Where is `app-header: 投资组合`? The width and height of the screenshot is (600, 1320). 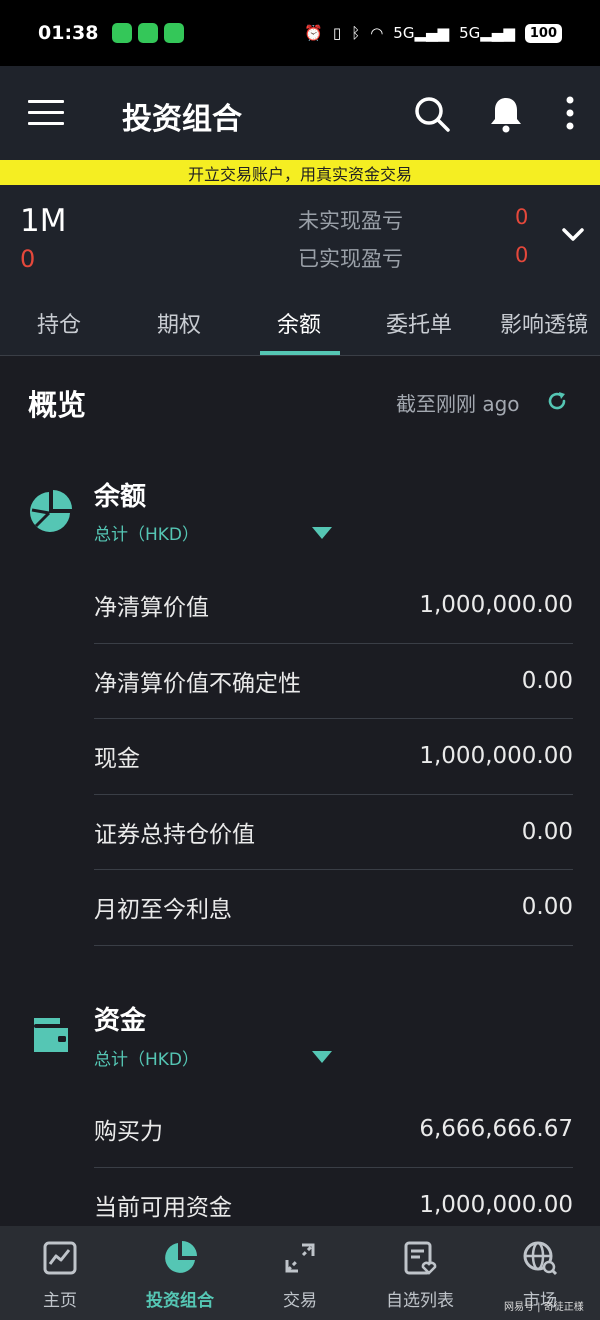 app-header: 投资组合 is located at coordinates (300, 113).